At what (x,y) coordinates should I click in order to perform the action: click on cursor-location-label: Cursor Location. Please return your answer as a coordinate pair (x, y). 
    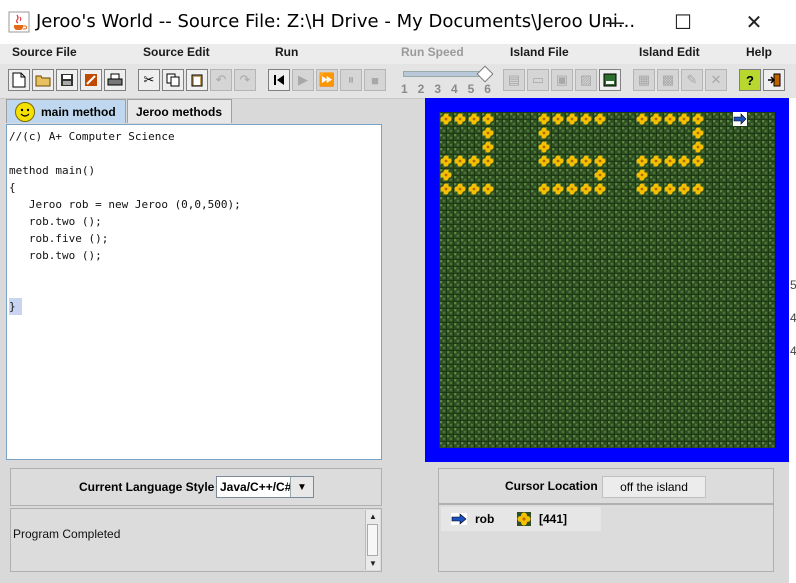
    Looking at the image, I should click on (551, 486).